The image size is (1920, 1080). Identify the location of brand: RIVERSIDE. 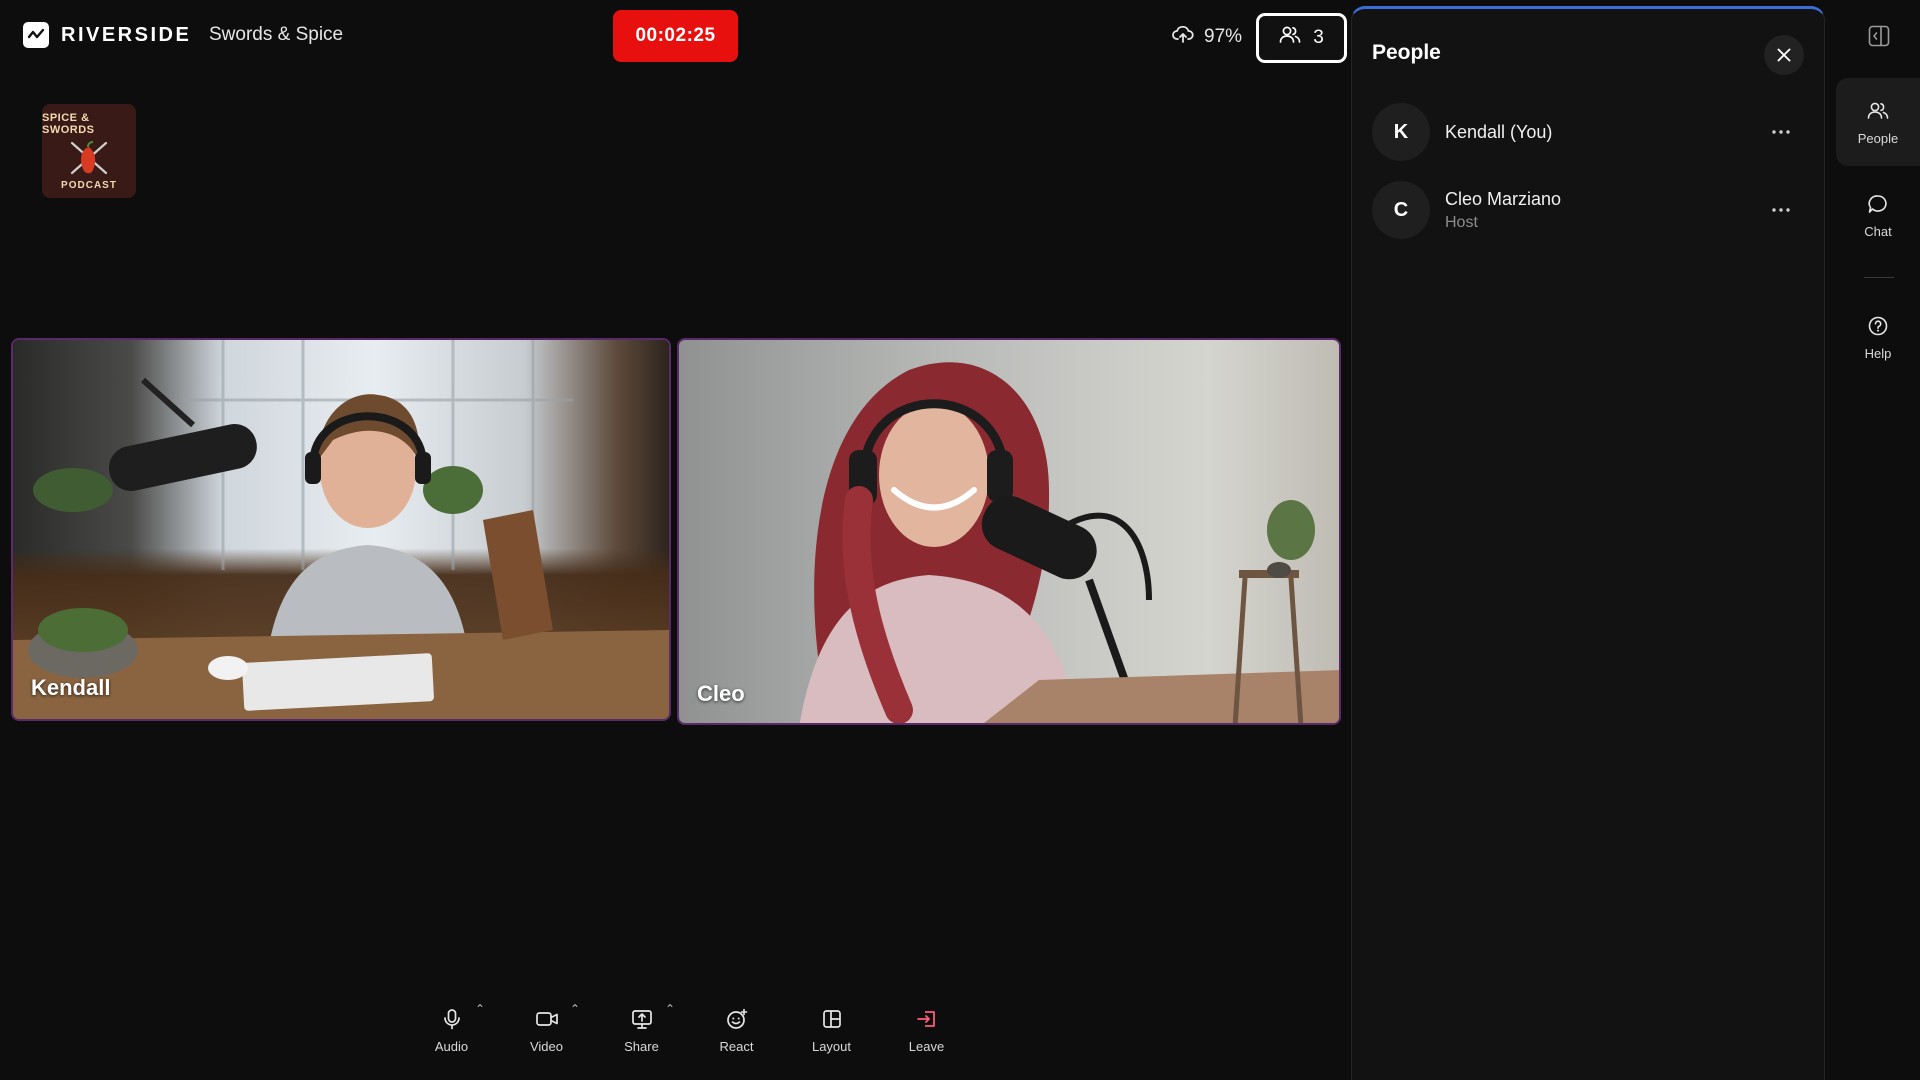
(107, 35).